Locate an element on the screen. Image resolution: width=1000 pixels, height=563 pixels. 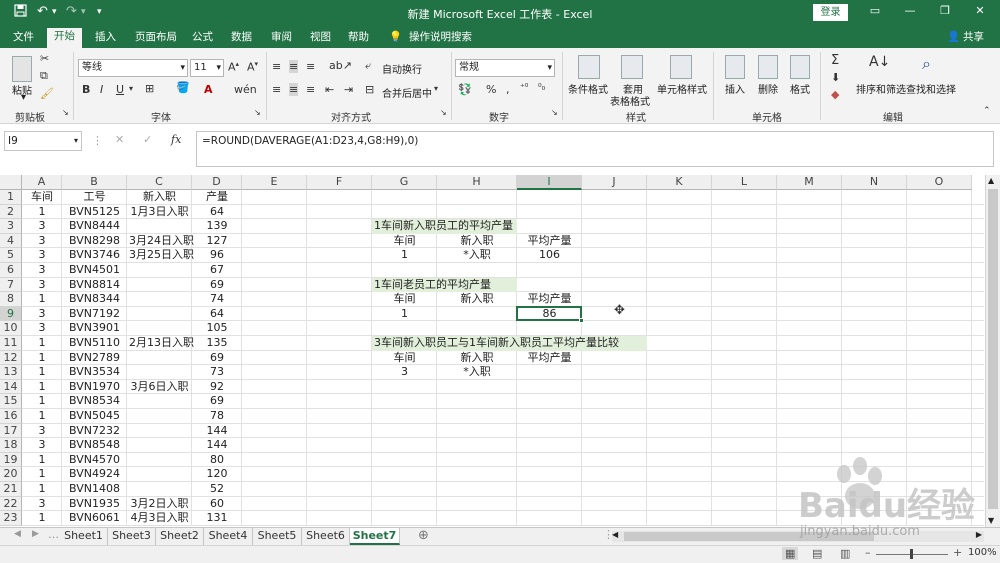
format-as-table-icon is located at coordinates (632, 67).